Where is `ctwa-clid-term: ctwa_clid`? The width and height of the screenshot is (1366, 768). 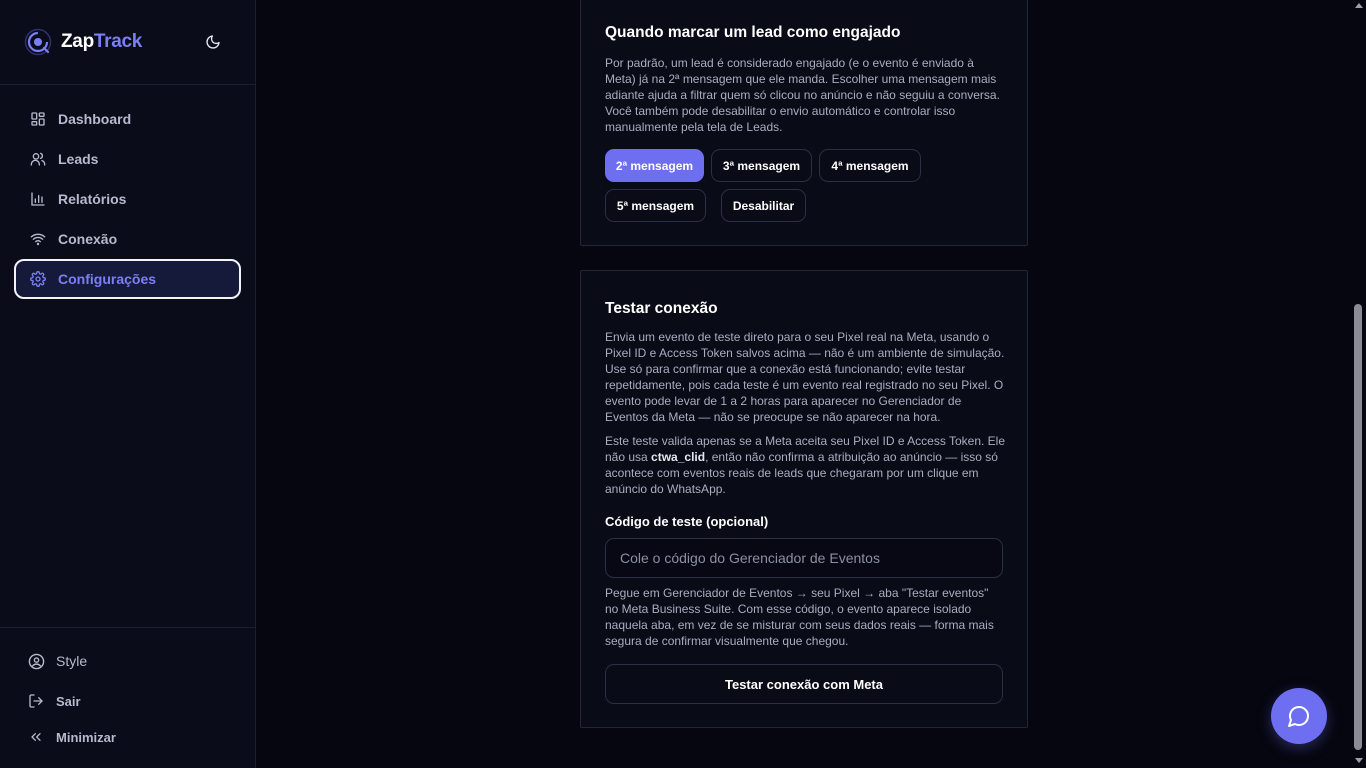 ctwa-clid-term: ctwa_clid is located at coordinates (678, 457).